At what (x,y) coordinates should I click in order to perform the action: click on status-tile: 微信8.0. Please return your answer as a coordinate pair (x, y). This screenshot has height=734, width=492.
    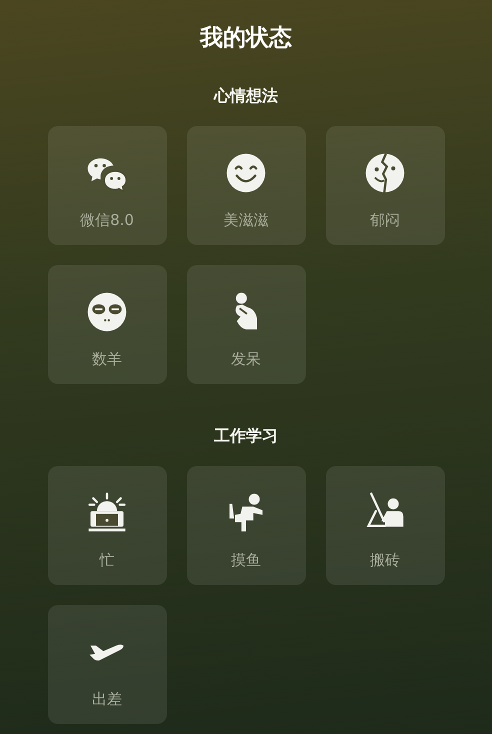
    Looking at the image, I should click on (107, 185).